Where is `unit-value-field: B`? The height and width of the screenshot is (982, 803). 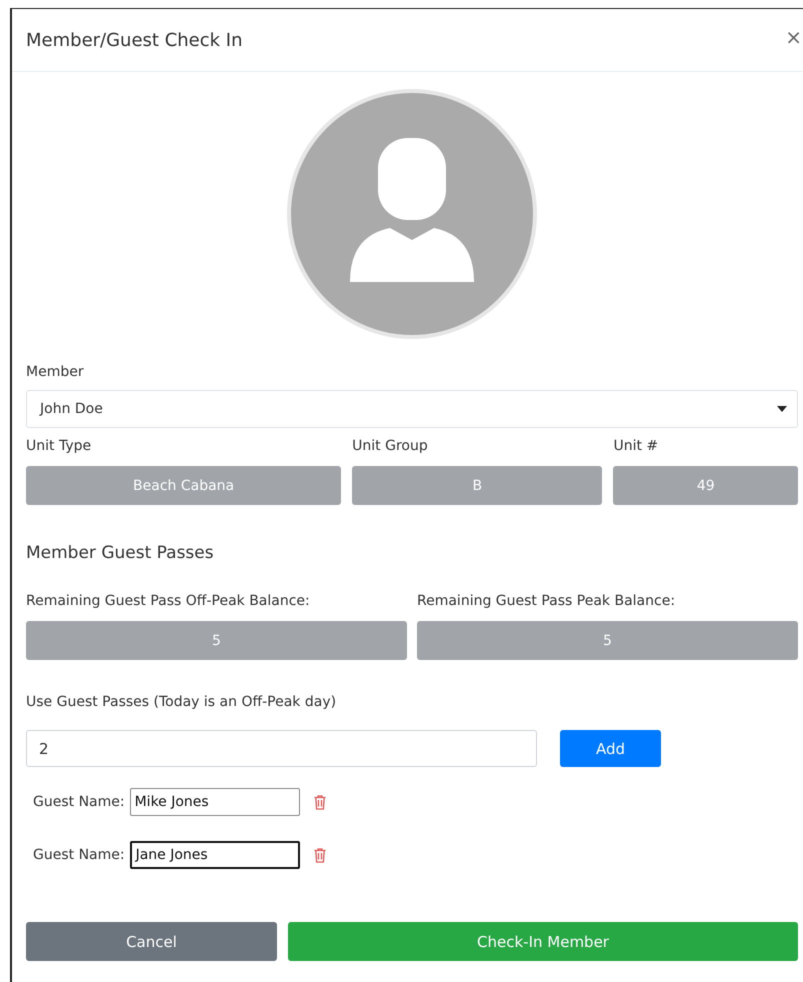 unit-value-field: B is located at coordinates (477, 485).